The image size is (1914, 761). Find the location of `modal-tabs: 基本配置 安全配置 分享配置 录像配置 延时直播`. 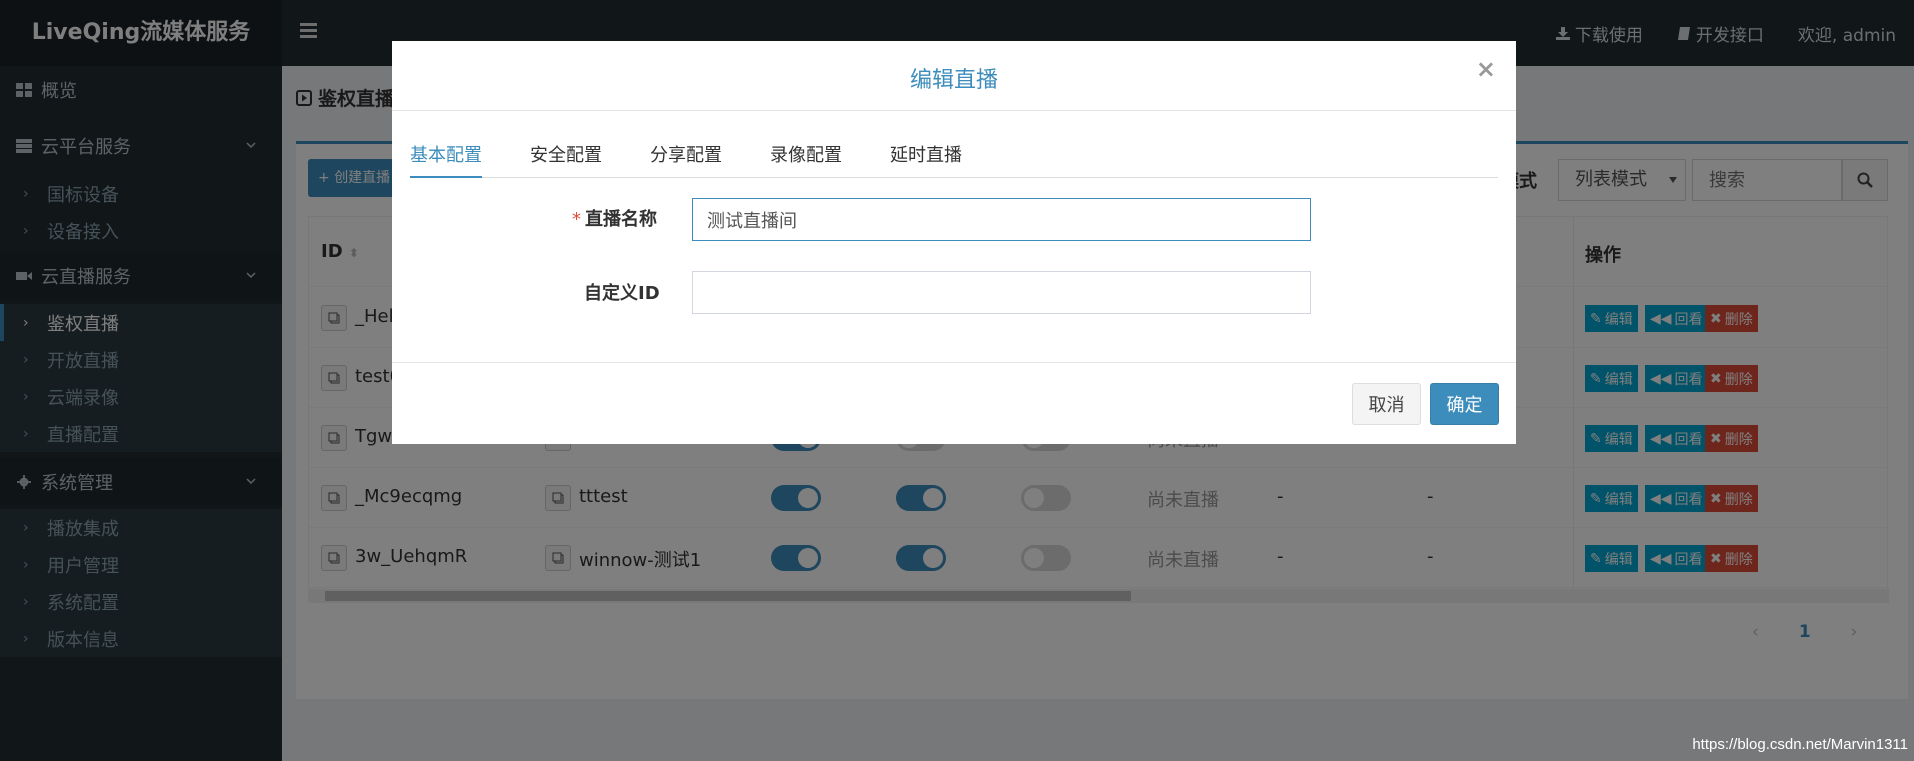

modal-tabs: 基本配置 安全配置 分享配置 录像配置 延时直播 is located at coordinates (954, 159).